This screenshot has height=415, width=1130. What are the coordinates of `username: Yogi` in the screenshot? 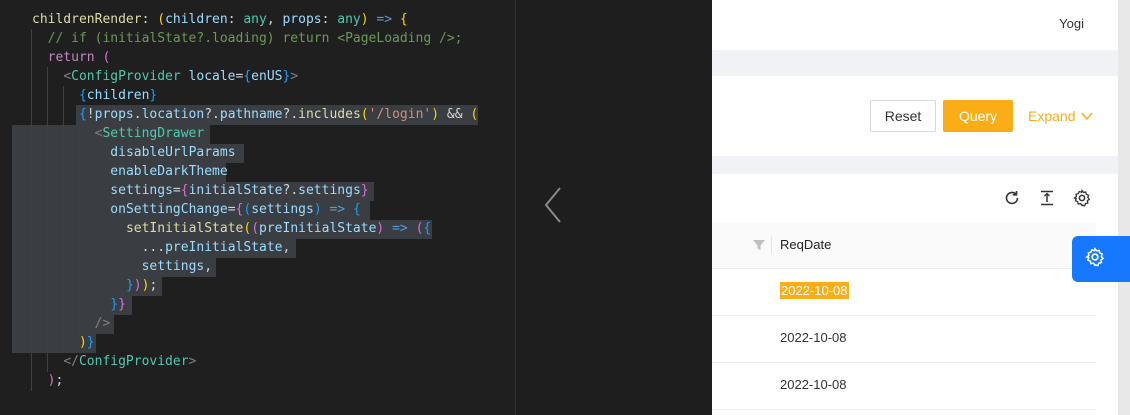 It's located at (1071, 23).